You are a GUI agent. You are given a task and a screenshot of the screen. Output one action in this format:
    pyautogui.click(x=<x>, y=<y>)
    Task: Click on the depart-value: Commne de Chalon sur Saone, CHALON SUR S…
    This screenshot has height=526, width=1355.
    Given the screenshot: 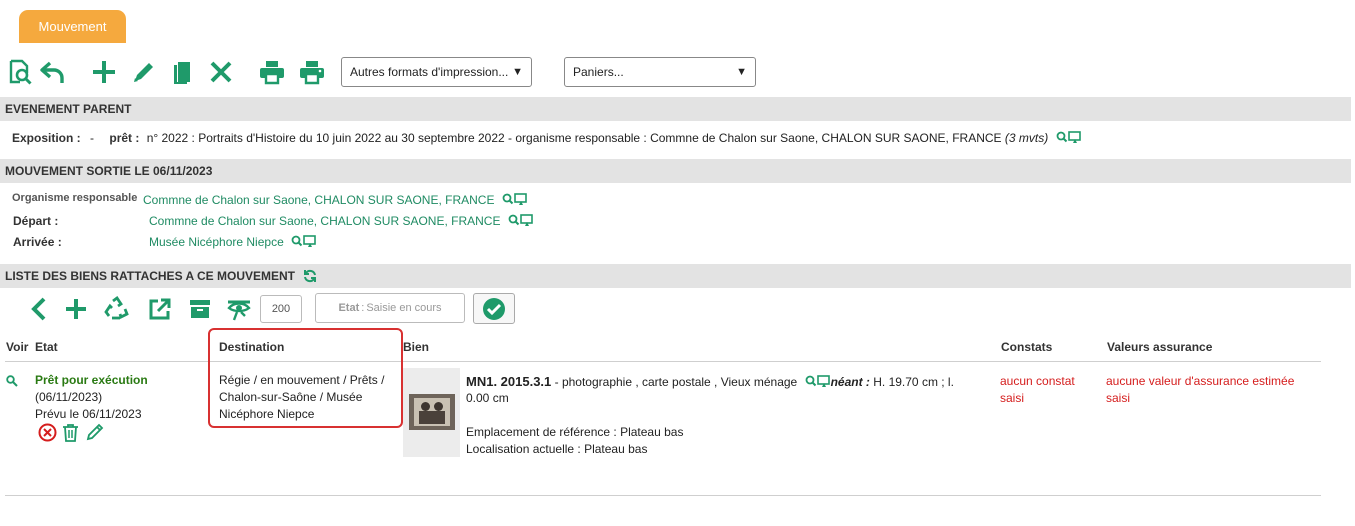 What is the action you would take?
    pyautogui.click(x=324, y=221)
    